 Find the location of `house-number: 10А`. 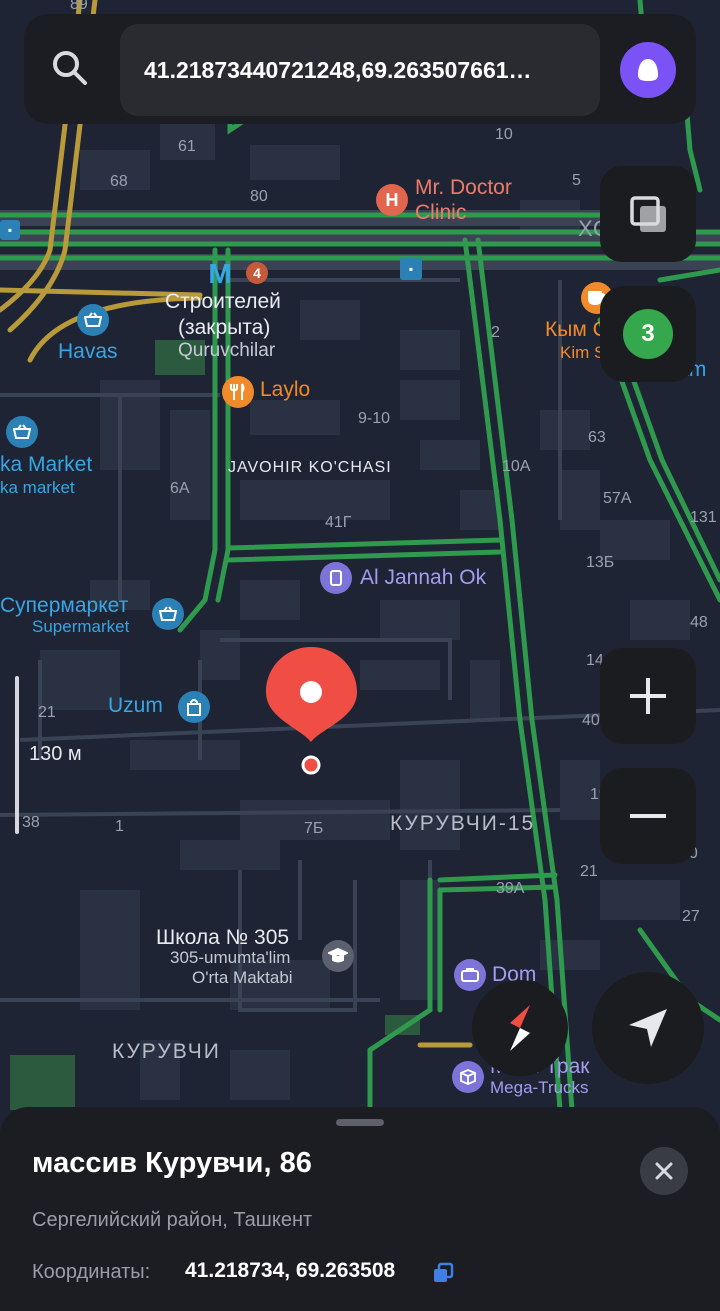

house-number: 10А is located at coordinates (516, 466).